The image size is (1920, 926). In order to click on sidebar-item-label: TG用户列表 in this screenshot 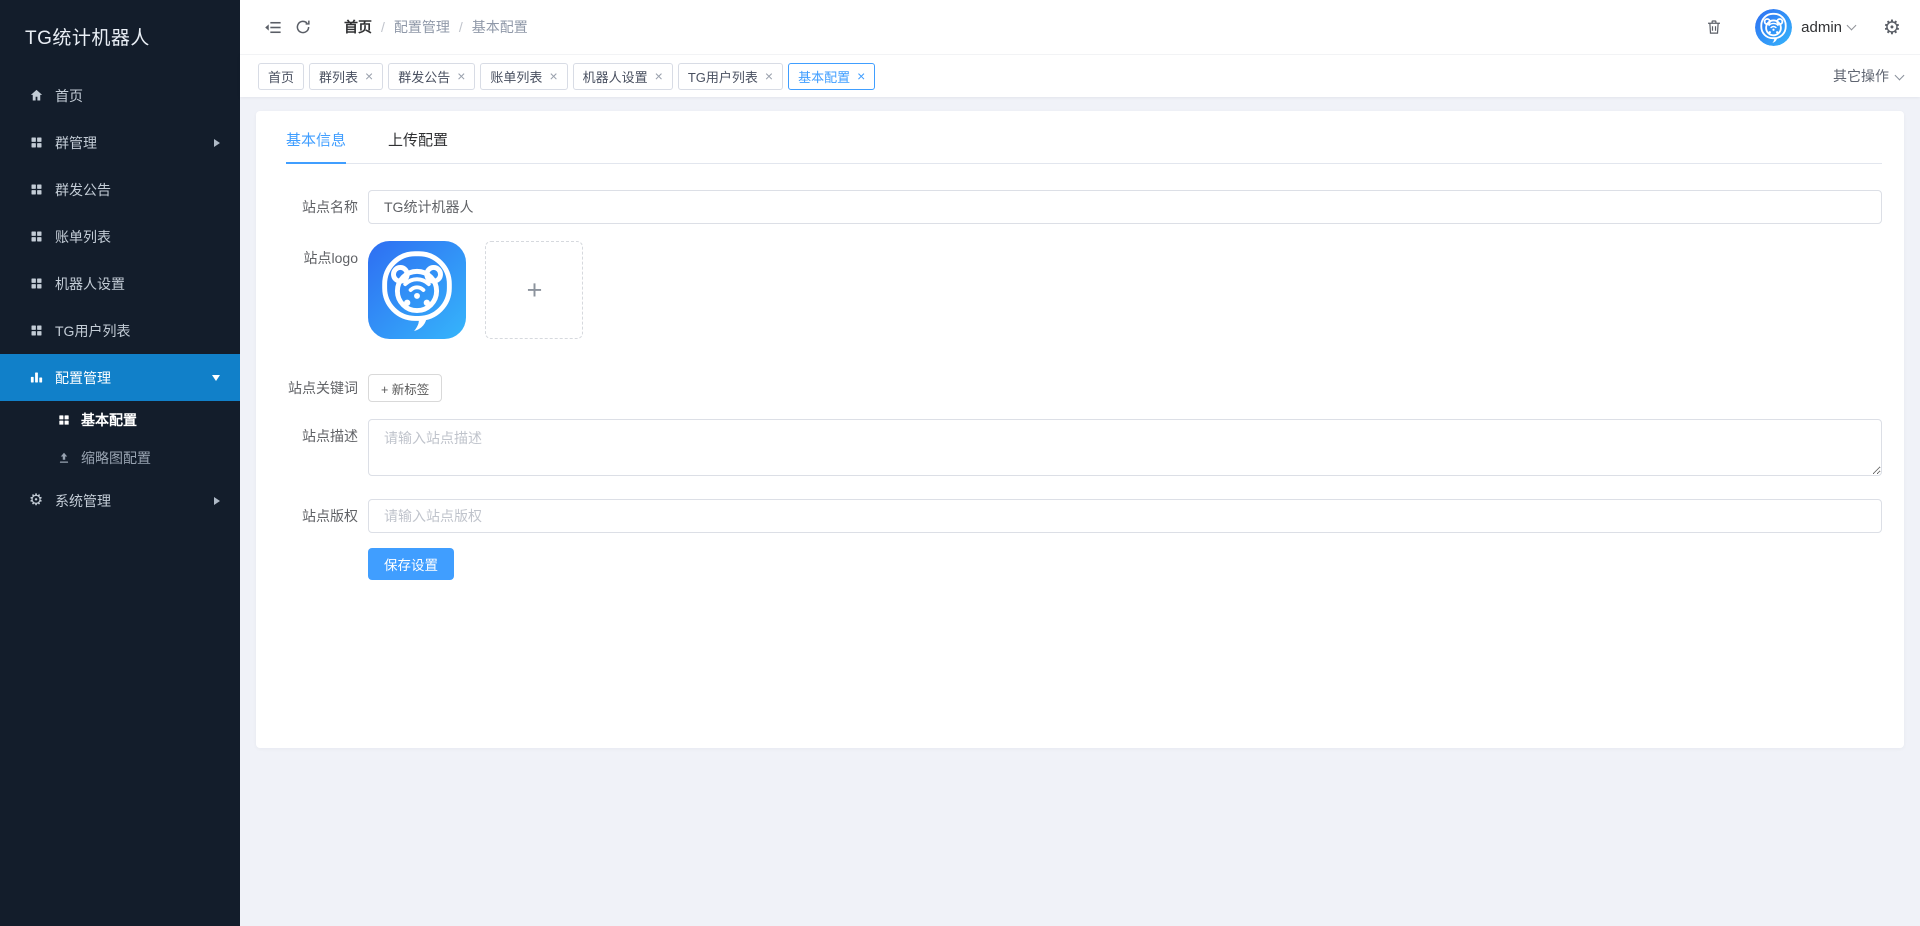, I will do `click(93, 330)`.